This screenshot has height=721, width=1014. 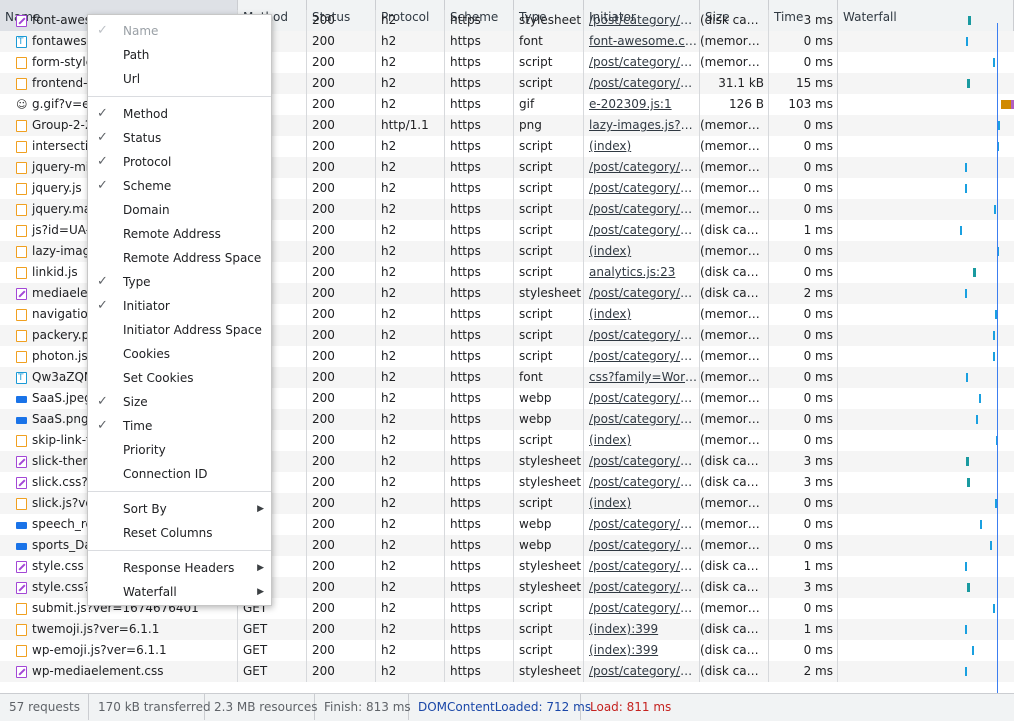 What do you see at coordinates (179, 592) in the screenshot?
I see `menu-item-waterfall: Waterfall ▶` at bounding box center [179, 592].